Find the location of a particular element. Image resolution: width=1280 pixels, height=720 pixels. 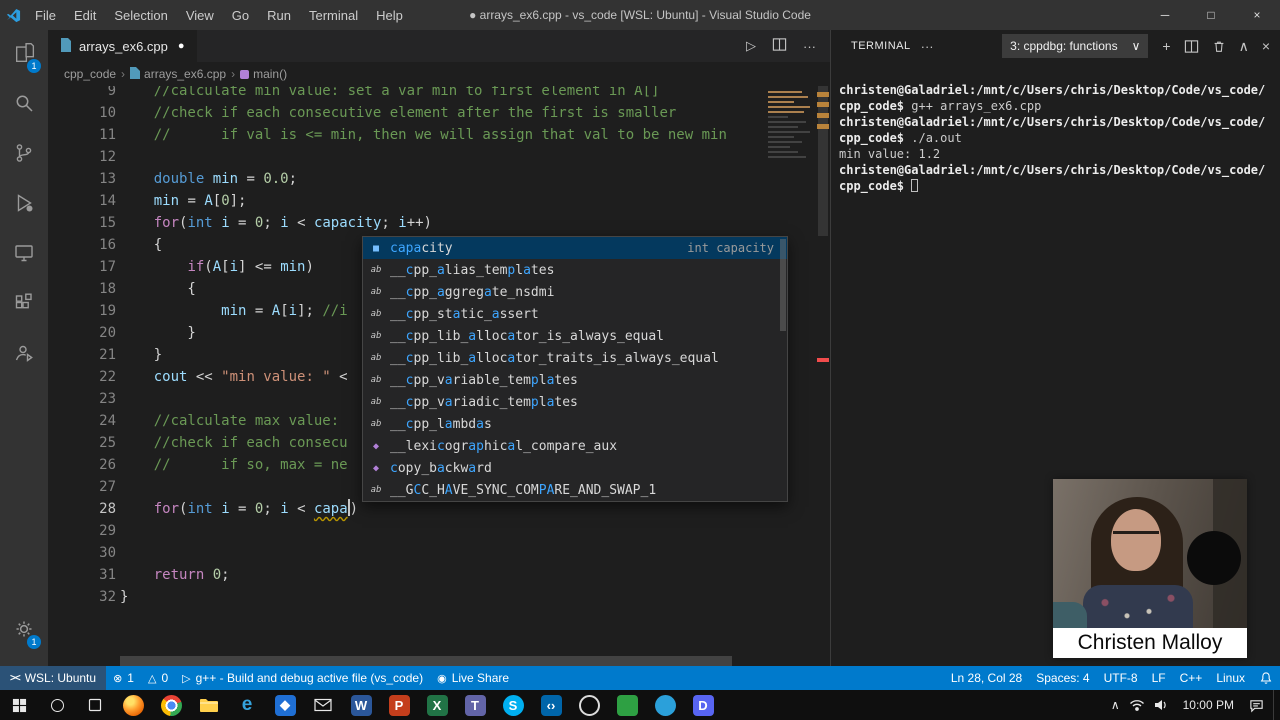

line-number: 9 is located at coordinates (82, 94).